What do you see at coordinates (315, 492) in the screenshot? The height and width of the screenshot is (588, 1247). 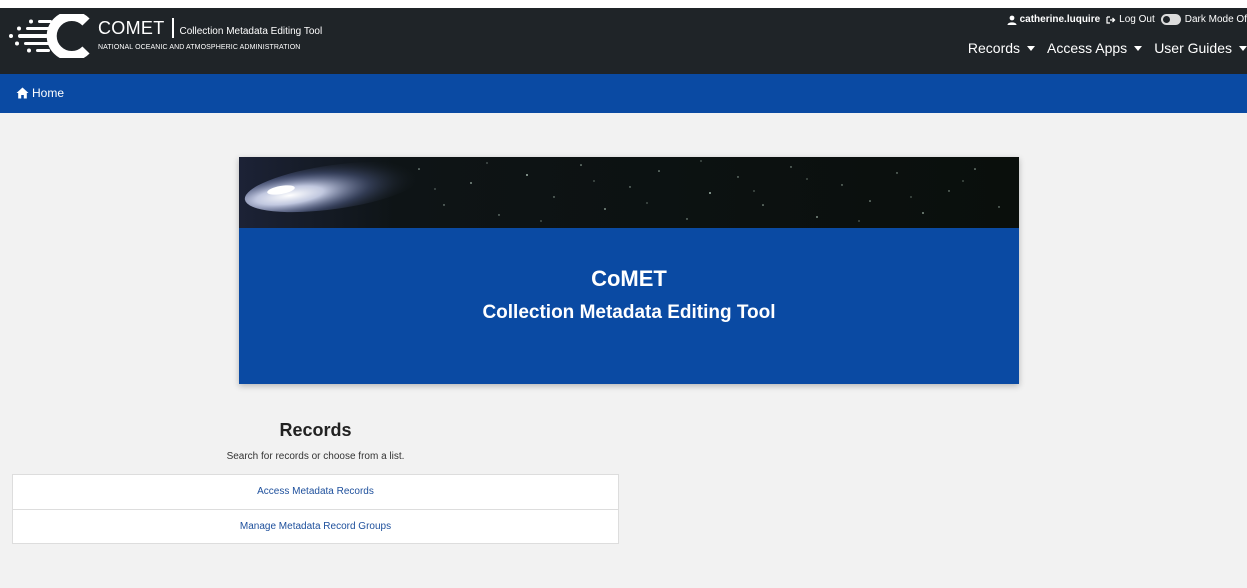 I see `access-metadata-records-link: Access Metadata Records` at bounding box center [315, 492].